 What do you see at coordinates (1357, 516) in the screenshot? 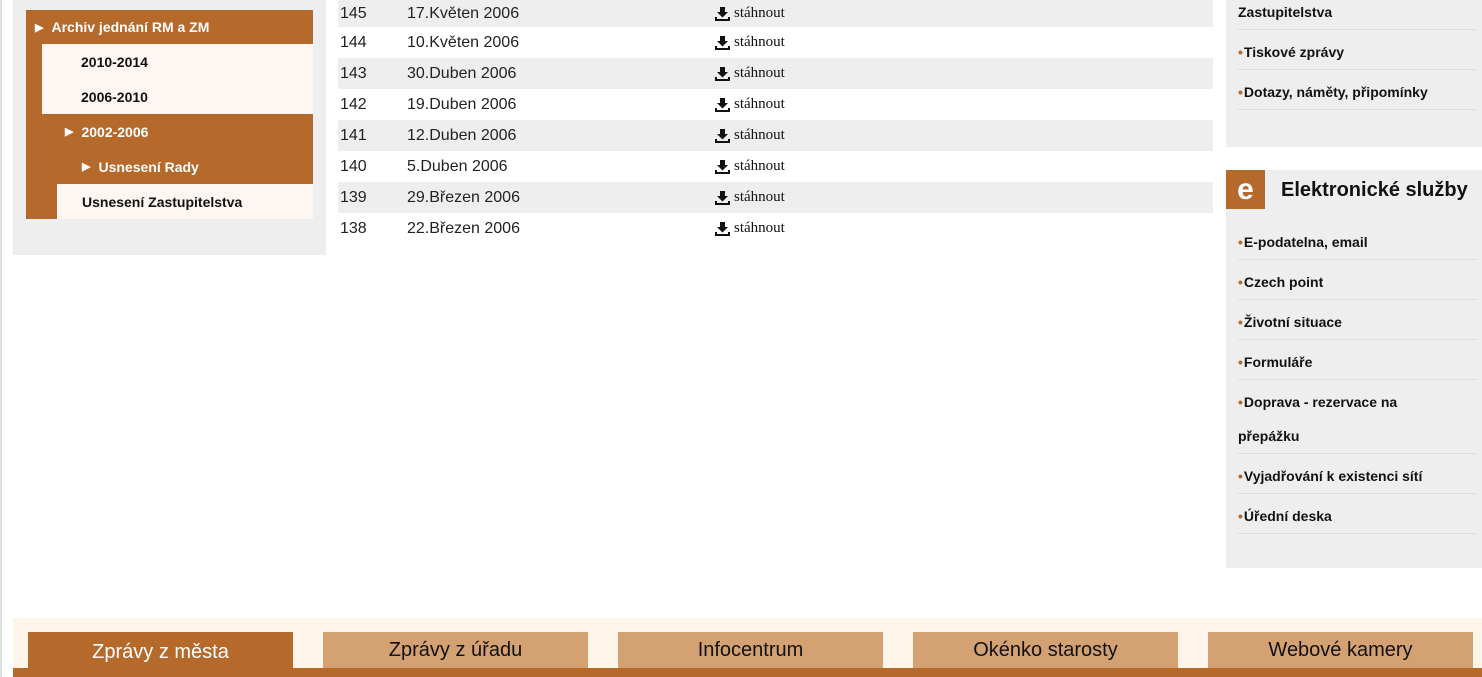
I see `link-uredni-deska: •Úřední deska` at bounding box center [1357, 516].